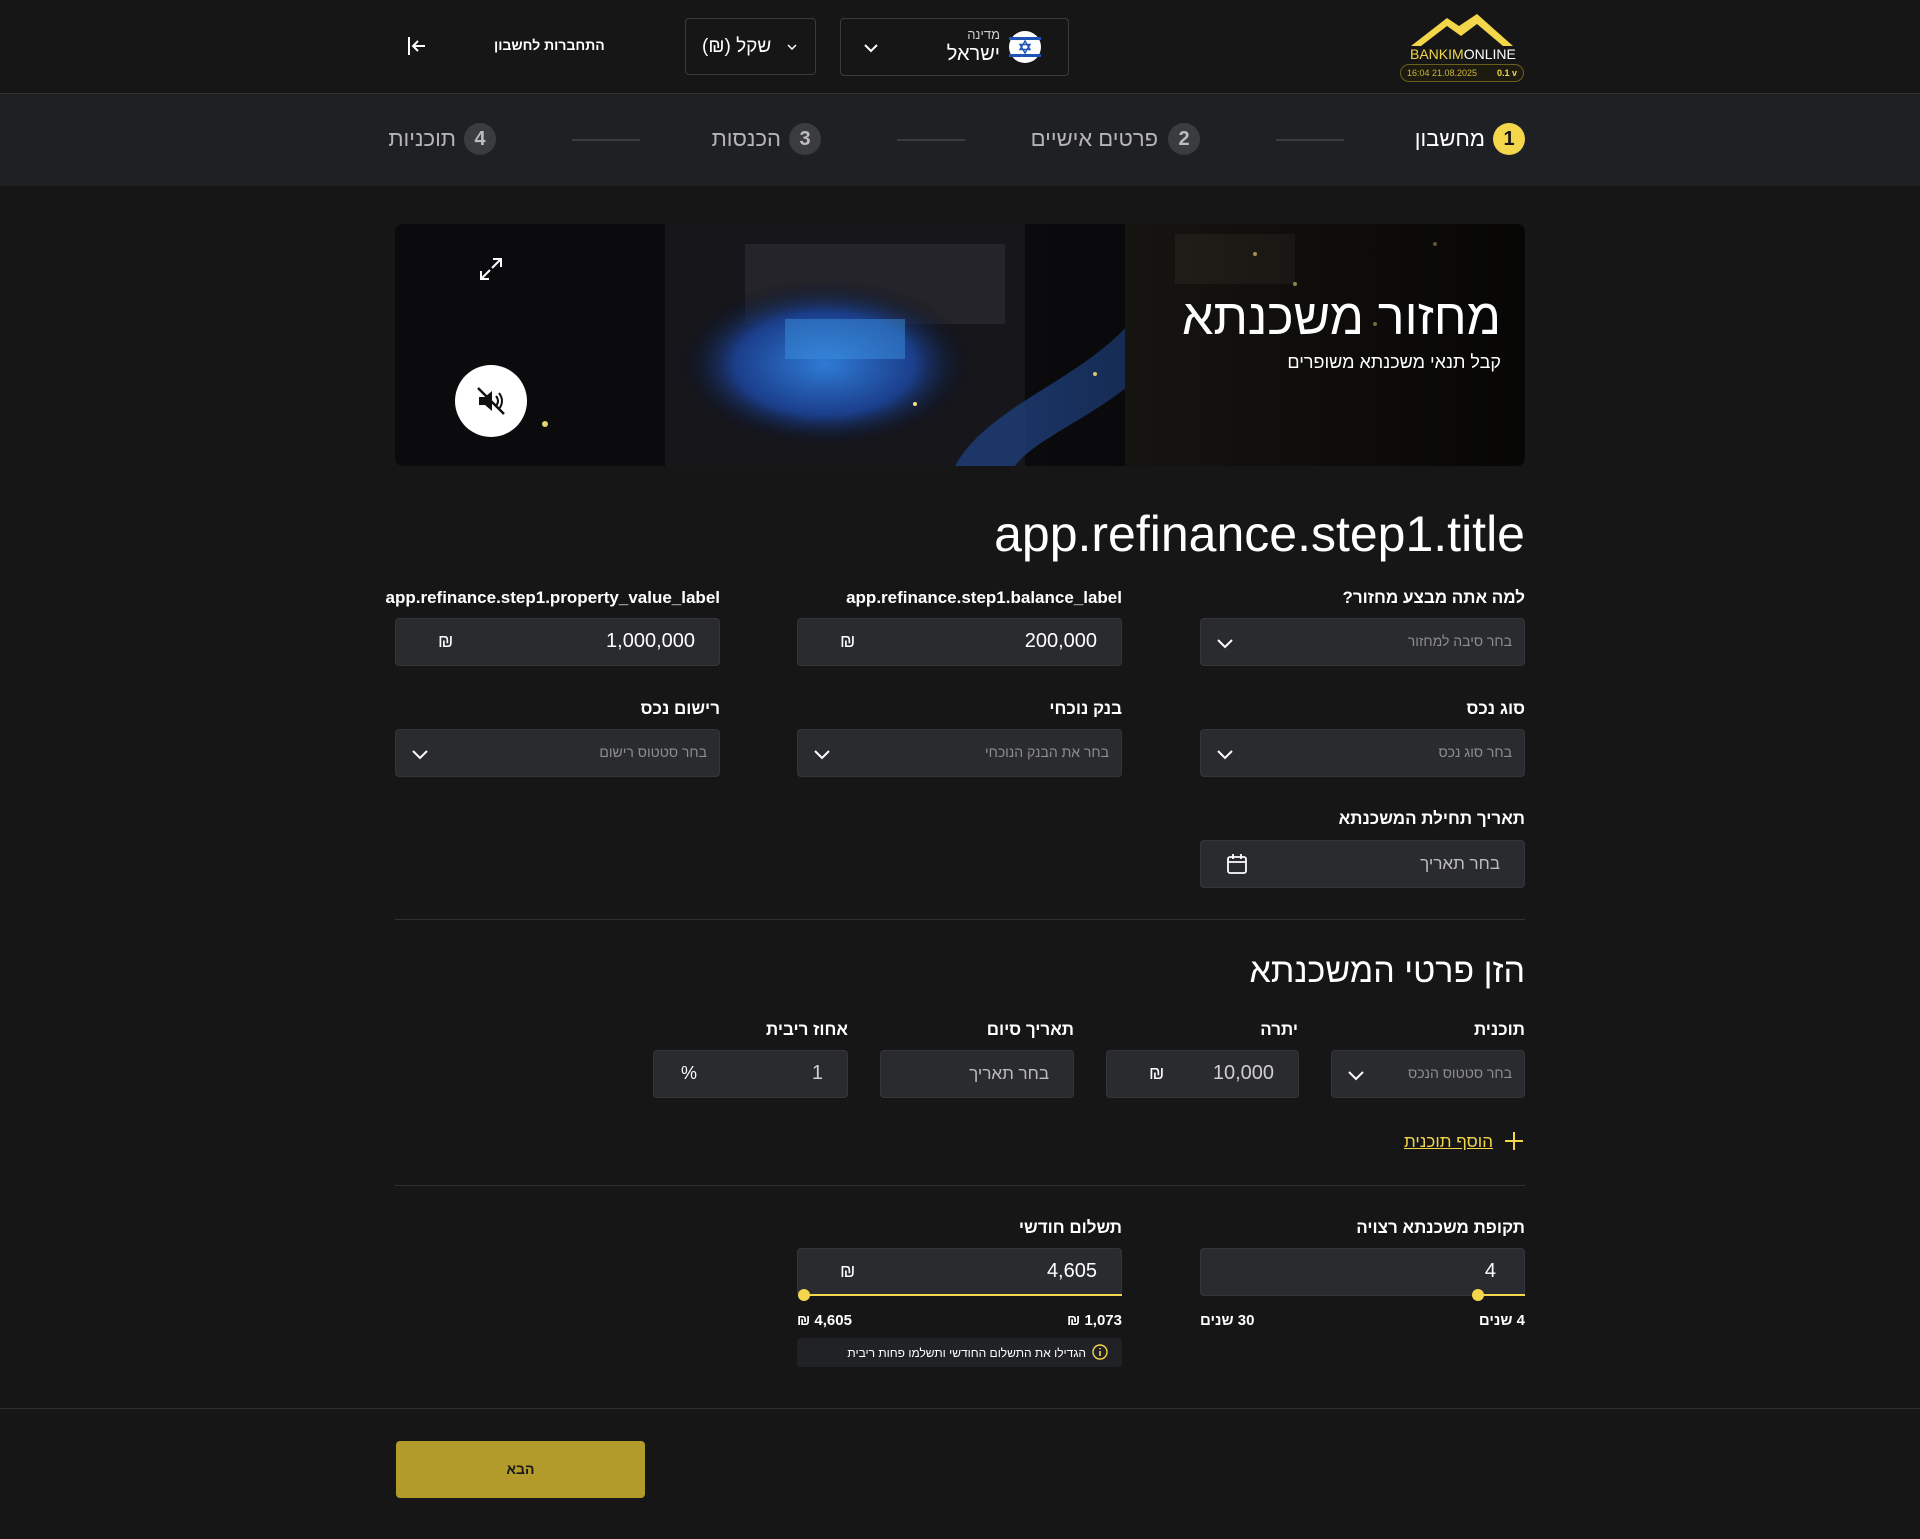  What do you see at coordinates (1394, 362) in the screenshot?
I see `banner-subtitle: קבל תנאי משכנתא משופרים` at bounding box center [1394, 362].